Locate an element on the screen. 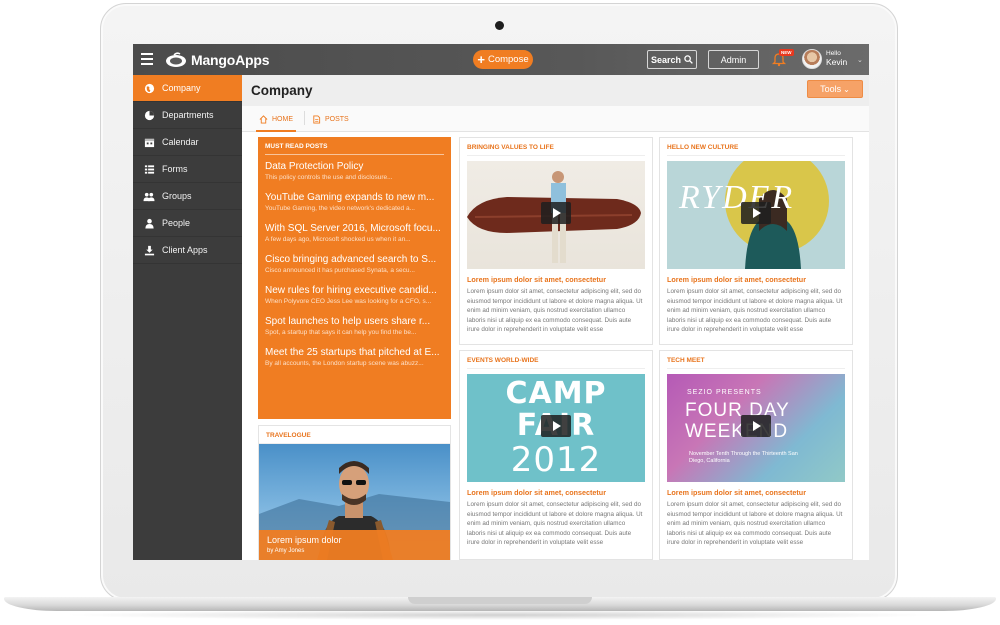 Image resolution: width=1000 pixels, height=625 pixels. sidebar-item-departments: Departments is located at coordinates (187, 115).